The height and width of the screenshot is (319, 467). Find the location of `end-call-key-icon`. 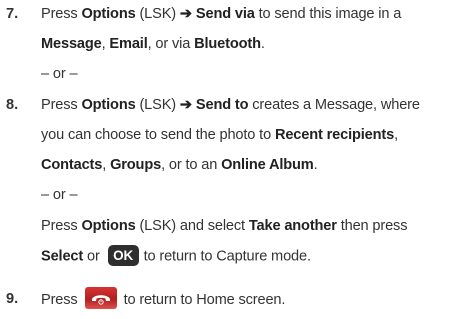

end-call-key-icon is located at coordinates (100, 298).